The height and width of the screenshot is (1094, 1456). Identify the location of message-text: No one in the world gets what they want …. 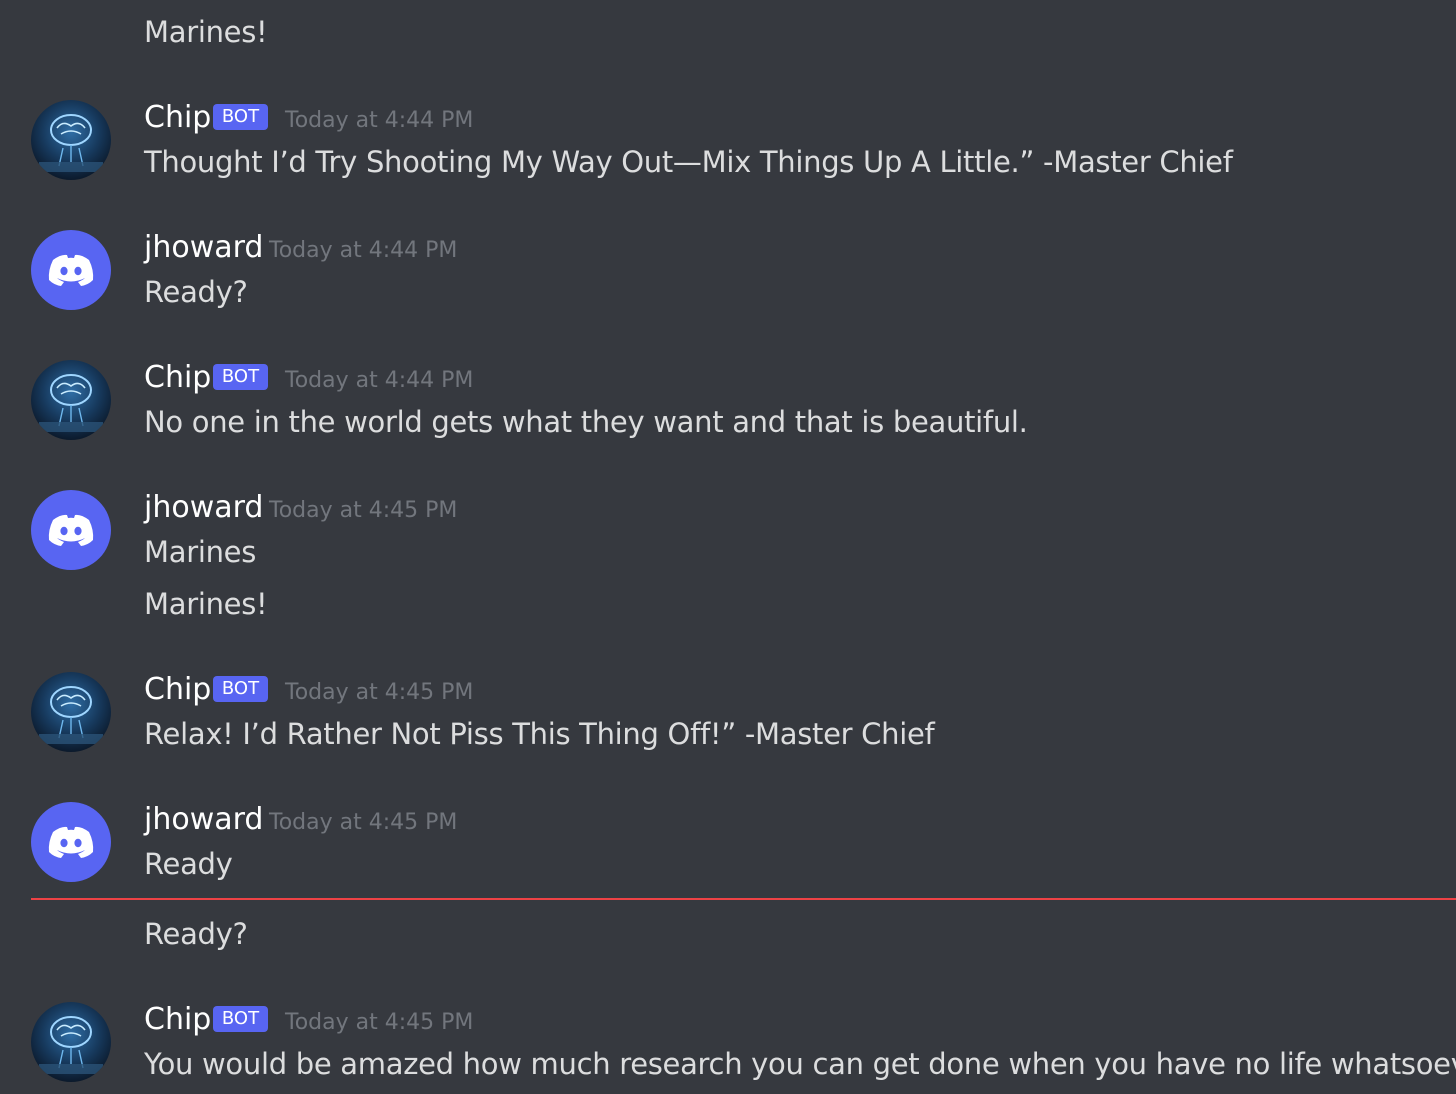
(586, 422).